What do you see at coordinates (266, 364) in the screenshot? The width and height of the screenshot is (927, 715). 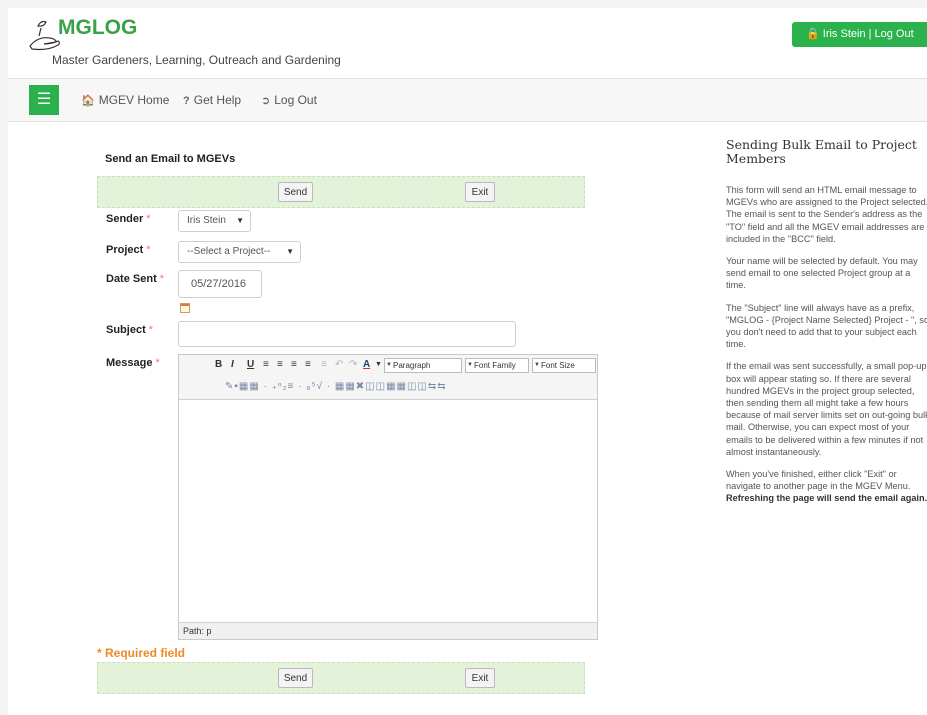 I see `align-left-icon: ≡` at bounding box center [266, 364].